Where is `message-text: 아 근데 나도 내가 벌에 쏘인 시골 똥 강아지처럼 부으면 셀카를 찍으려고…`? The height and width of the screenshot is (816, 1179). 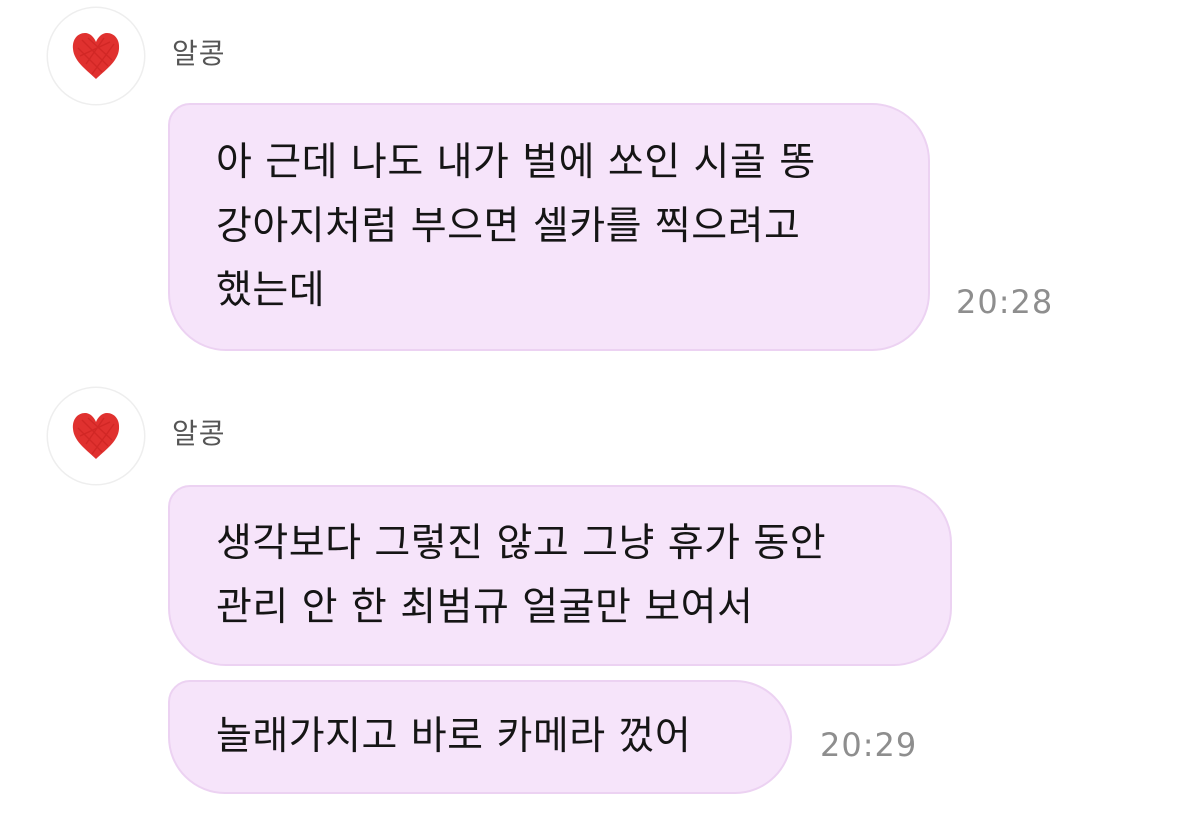 message-text: 아 근데 나도 내가 벌에 쏘인 시골 똥 강아지처럼 부으면 셀카를 찍으려고… is located at coordinates (516, 226).